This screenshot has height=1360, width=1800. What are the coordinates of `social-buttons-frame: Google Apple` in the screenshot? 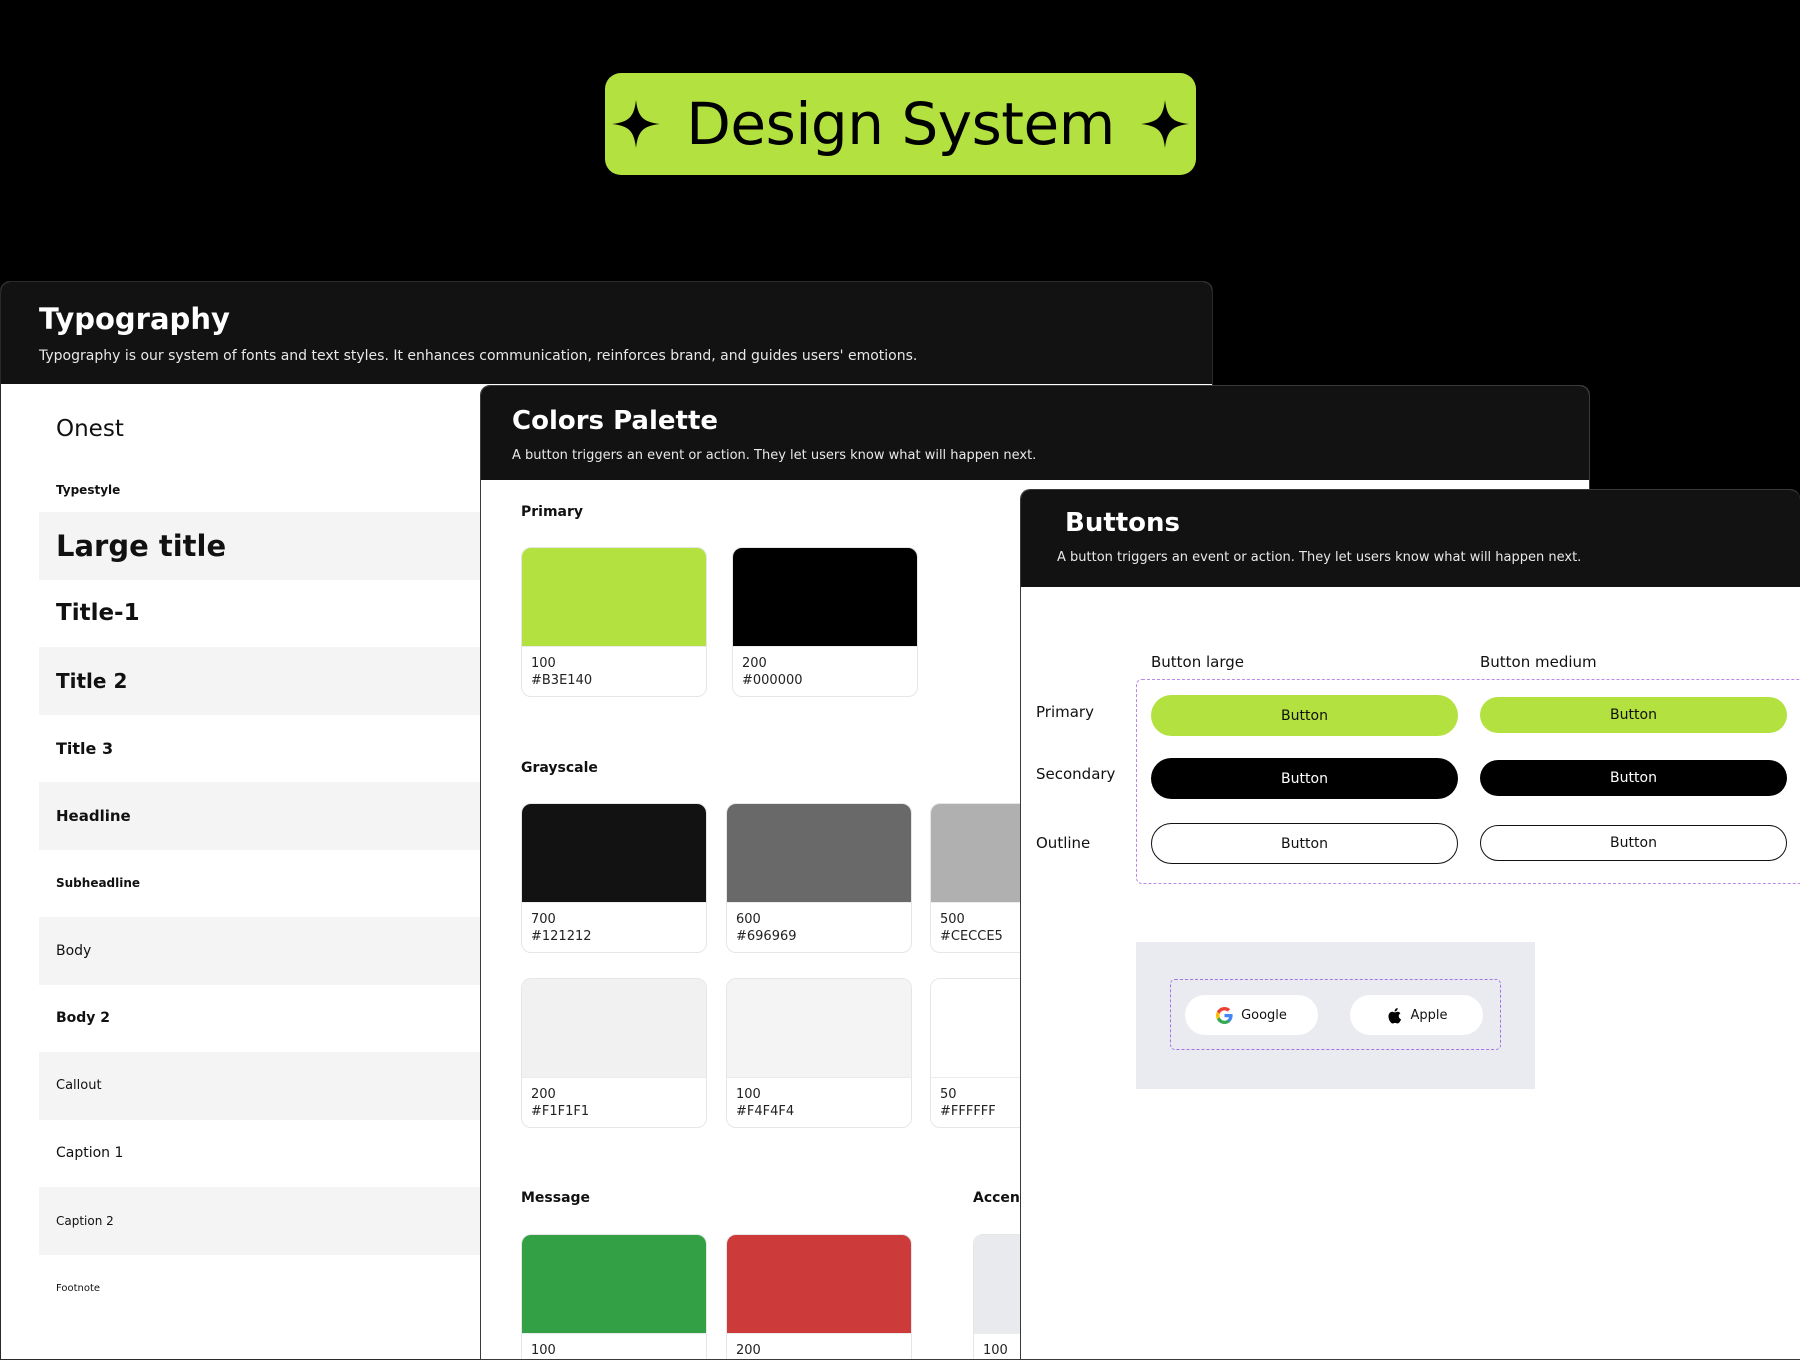 It's located at (1335, 1014).